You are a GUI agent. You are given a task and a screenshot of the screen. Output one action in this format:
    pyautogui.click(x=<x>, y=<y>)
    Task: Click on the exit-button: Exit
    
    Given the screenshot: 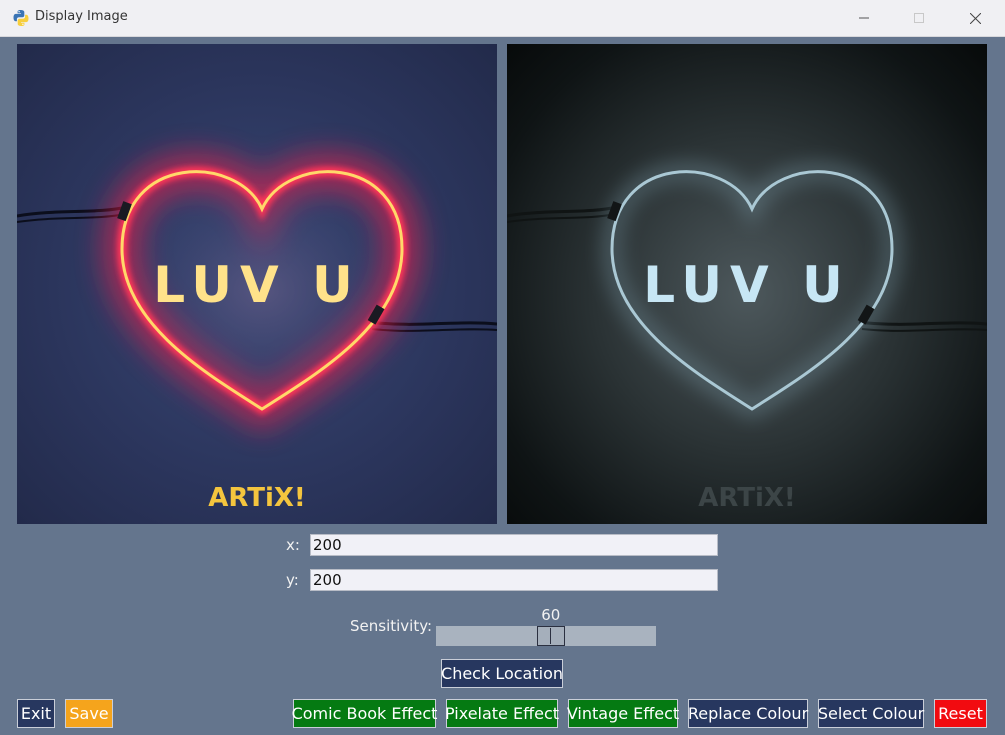 What is the action you would take?
    pyautogui.click(x=36, y=713)
    